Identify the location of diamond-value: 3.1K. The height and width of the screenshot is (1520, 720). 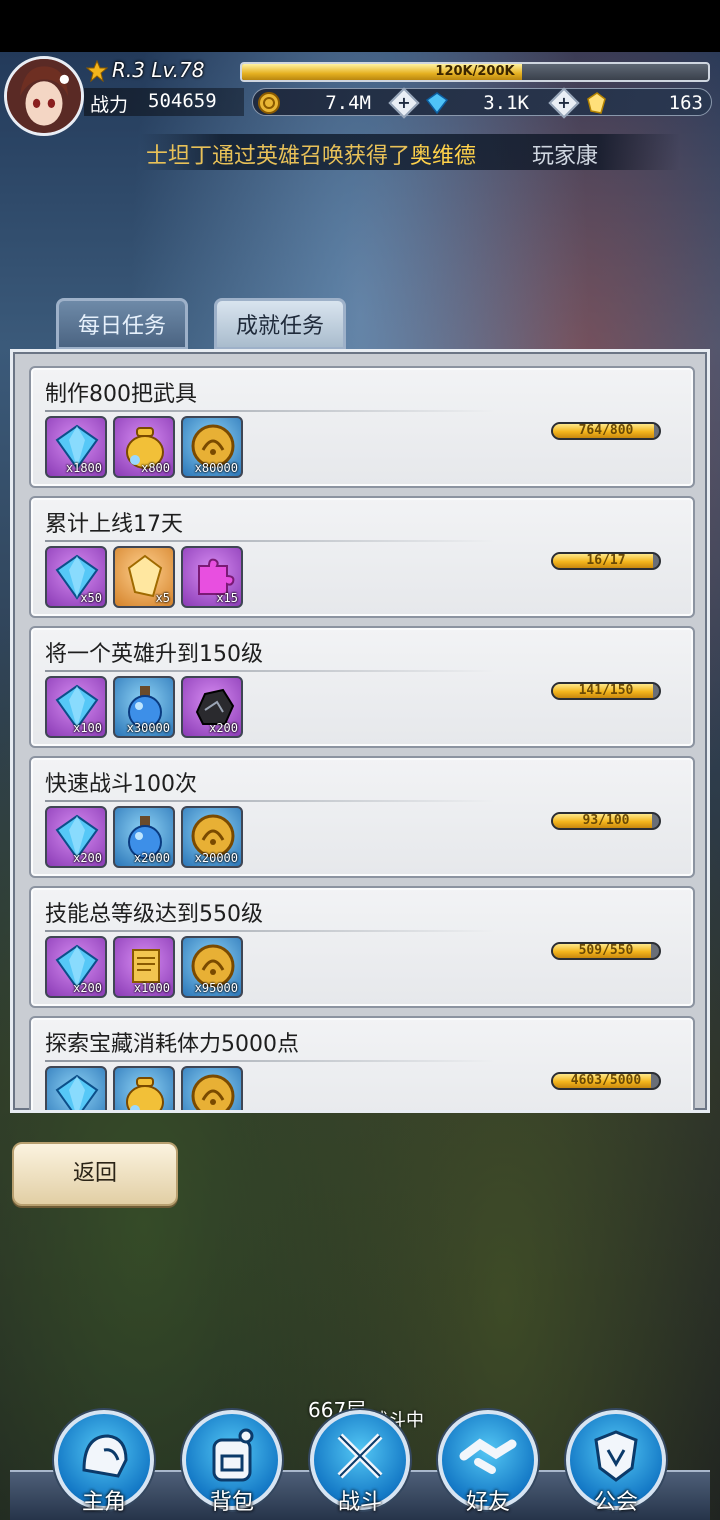
(506, 103).